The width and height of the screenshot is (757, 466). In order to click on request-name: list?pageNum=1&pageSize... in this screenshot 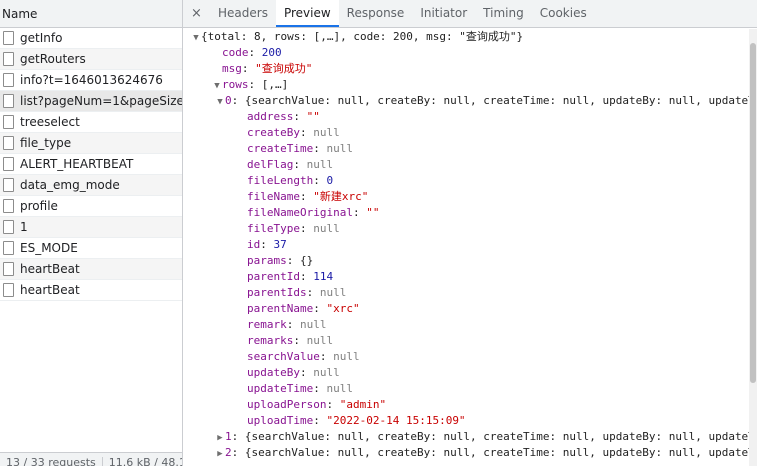, I will do `click(101, 101)`.